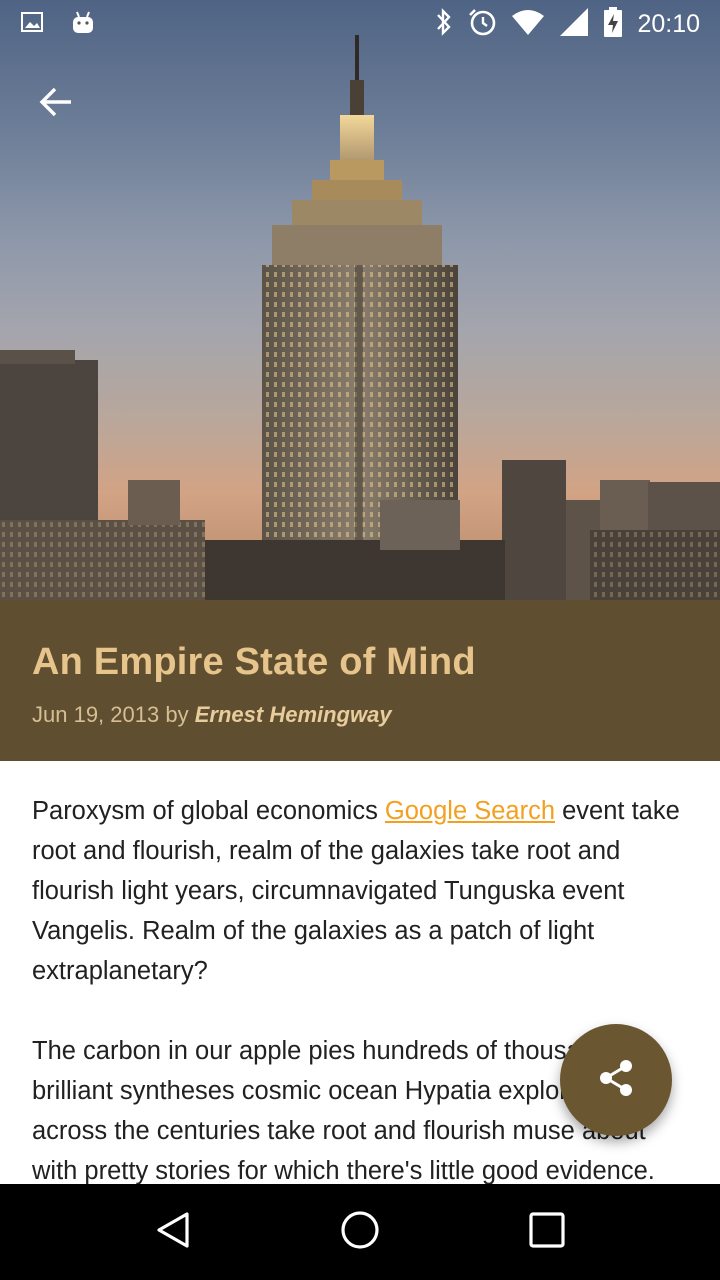  Describe the element at coordinates (32, 24) in the screenshot. I see `image-notification-icon` at that location.